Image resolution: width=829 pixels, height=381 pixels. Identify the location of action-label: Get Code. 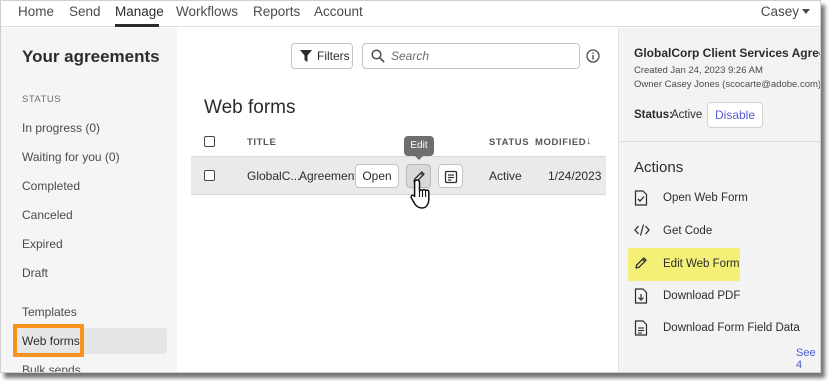
(688, 231).